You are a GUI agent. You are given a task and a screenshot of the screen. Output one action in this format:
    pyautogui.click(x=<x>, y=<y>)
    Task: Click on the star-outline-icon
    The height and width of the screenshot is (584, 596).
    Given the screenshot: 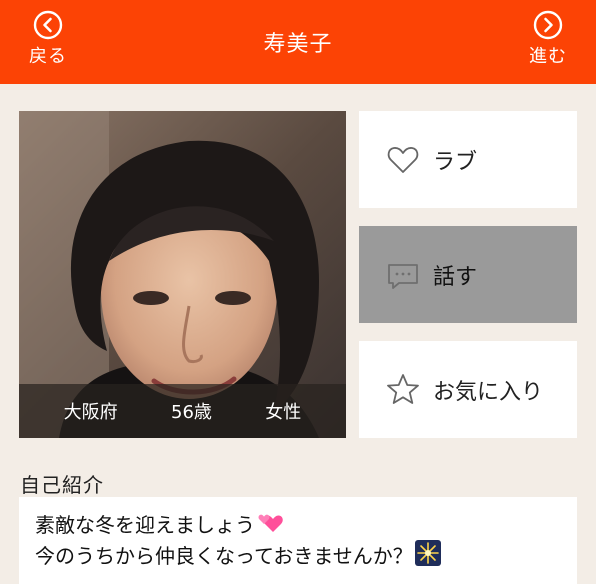 What is the action you would take?
    pyautogui.click(x=403, y=388)
    